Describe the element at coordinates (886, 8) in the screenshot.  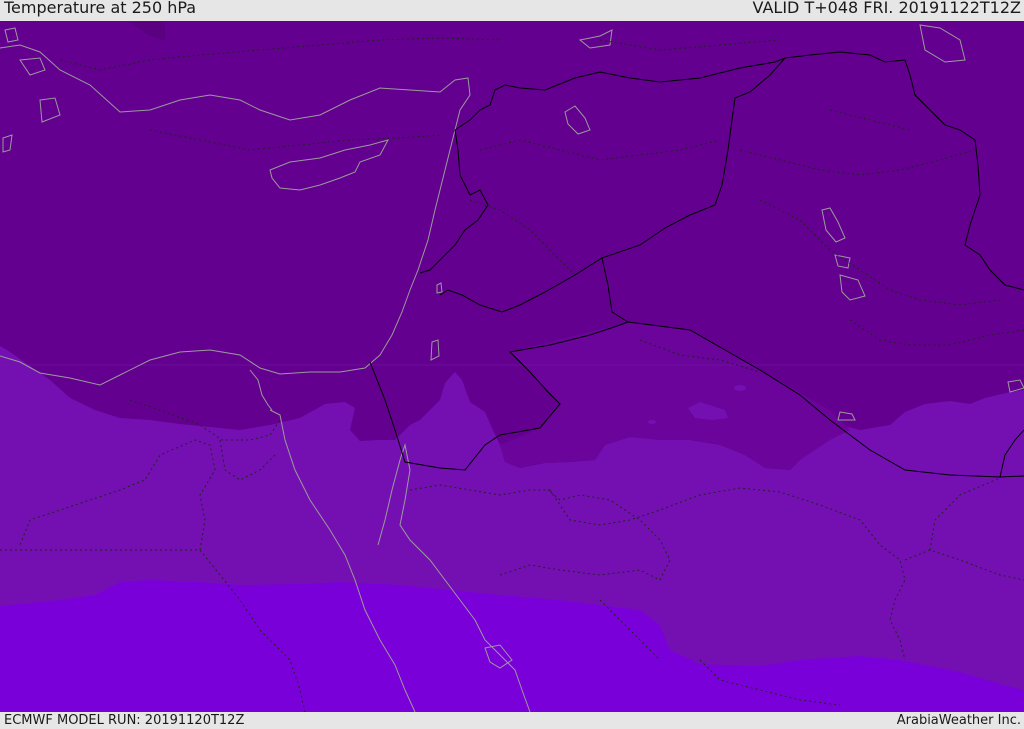
I see `valid-time: VALID T+048 FRI. 20191122T12Z` at that location.